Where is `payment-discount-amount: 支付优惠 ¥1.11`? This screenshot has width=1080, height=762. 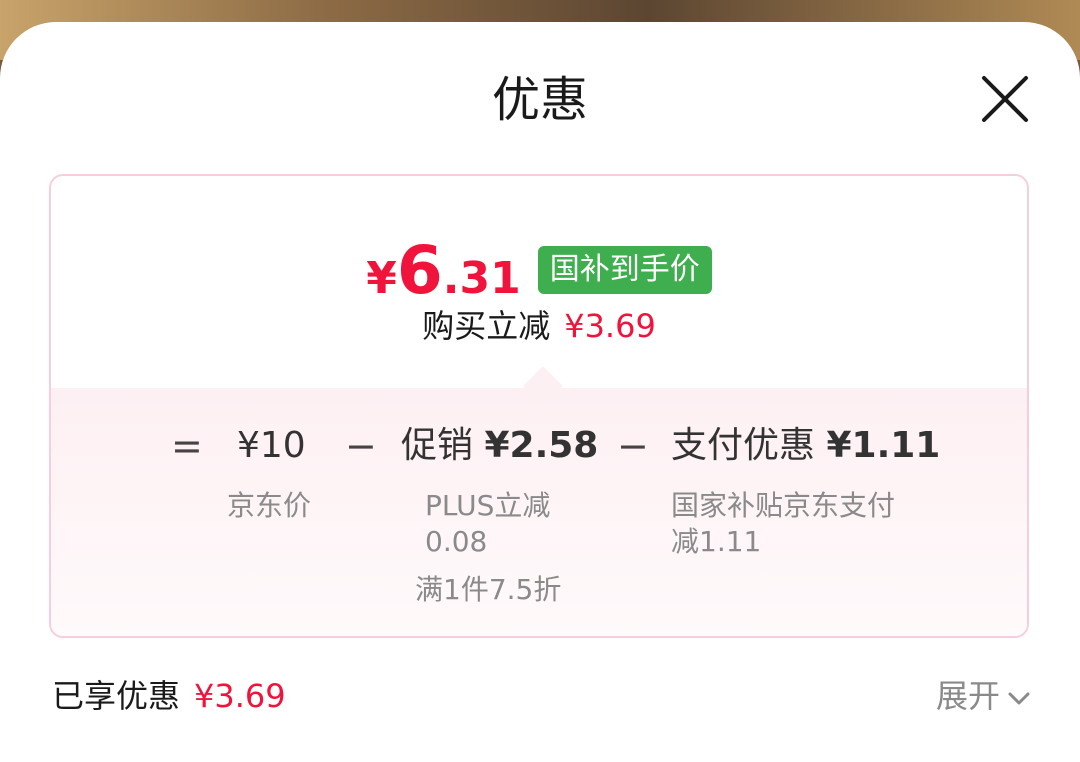
payment-discount-amount: 支付优惠 ¥1.11 is located at coordinates (805, 446).